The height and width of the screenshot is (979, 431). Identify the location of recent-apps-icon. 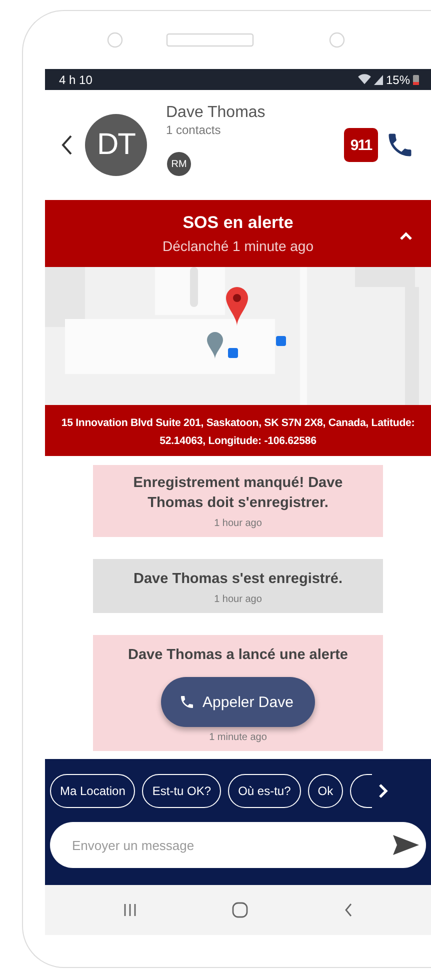
(129, 910).